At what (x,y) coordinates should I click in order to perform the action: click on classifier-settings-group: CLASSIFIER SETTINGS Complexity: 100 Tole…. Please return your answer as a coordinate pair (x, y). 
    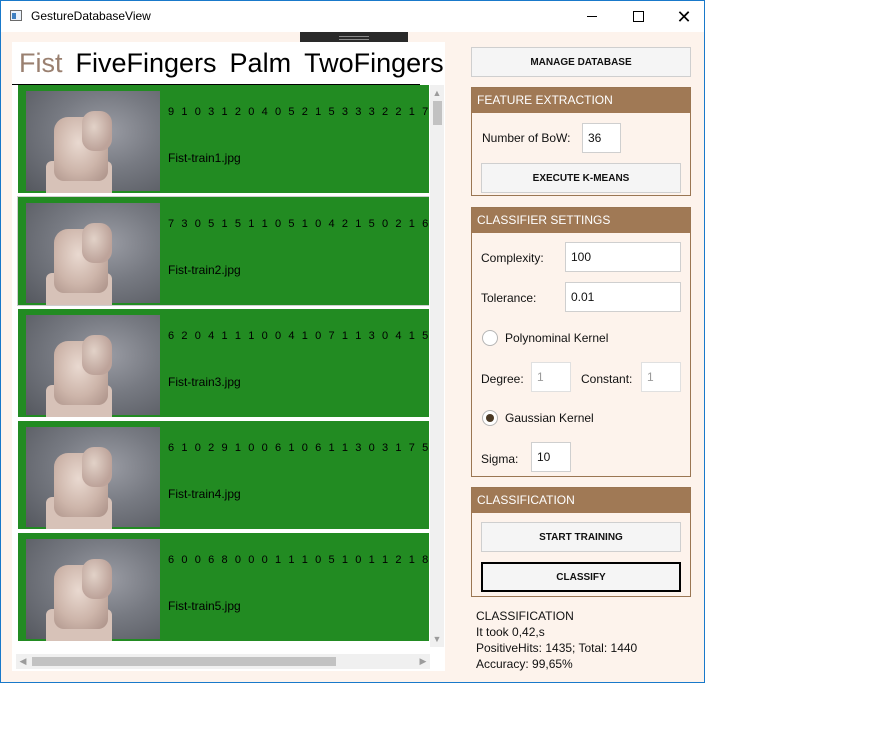
    Looking at the image, I should click on (581, 342).